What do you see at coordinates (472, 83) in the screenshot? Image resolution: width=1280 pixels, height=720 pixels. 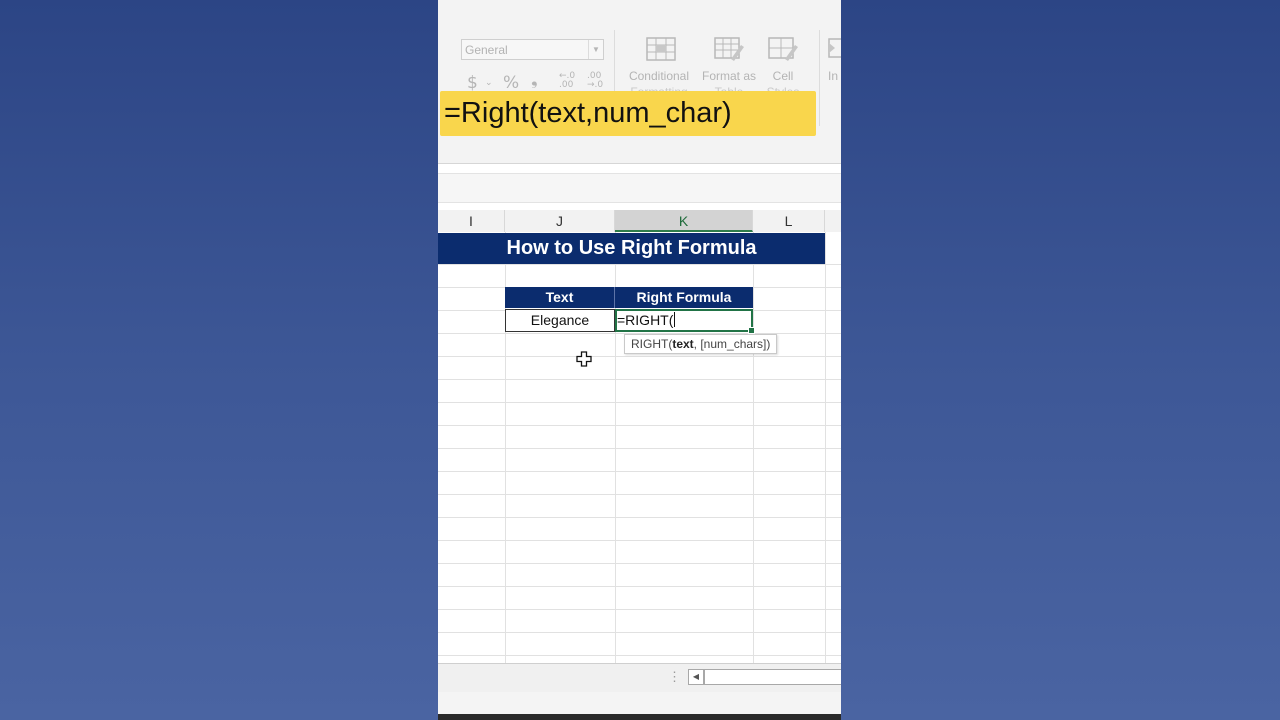 I see `currency-button: $` at bounding box center [472, 83].